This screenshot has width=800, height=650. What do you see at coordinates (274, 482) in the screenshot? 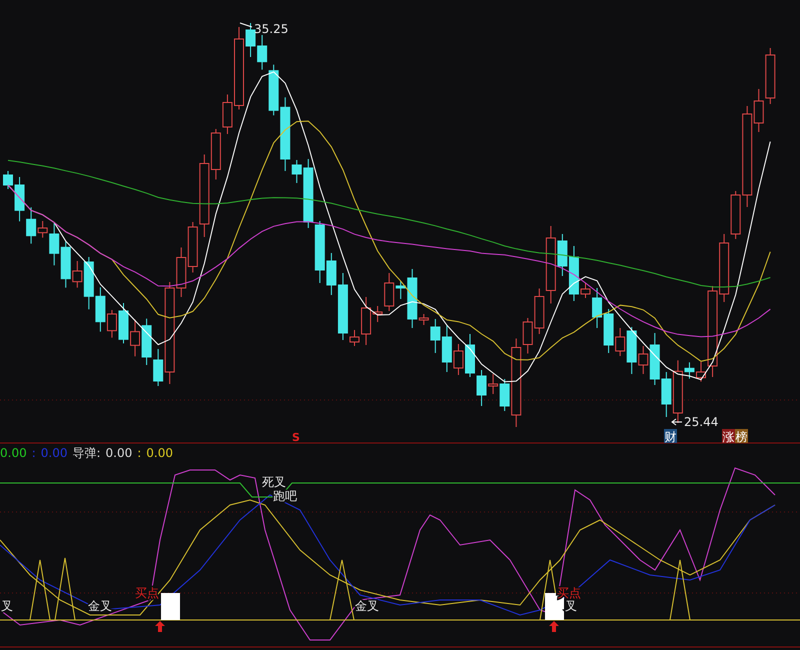
I see `signal-label: 死叉` at bounding box center [274, 482].